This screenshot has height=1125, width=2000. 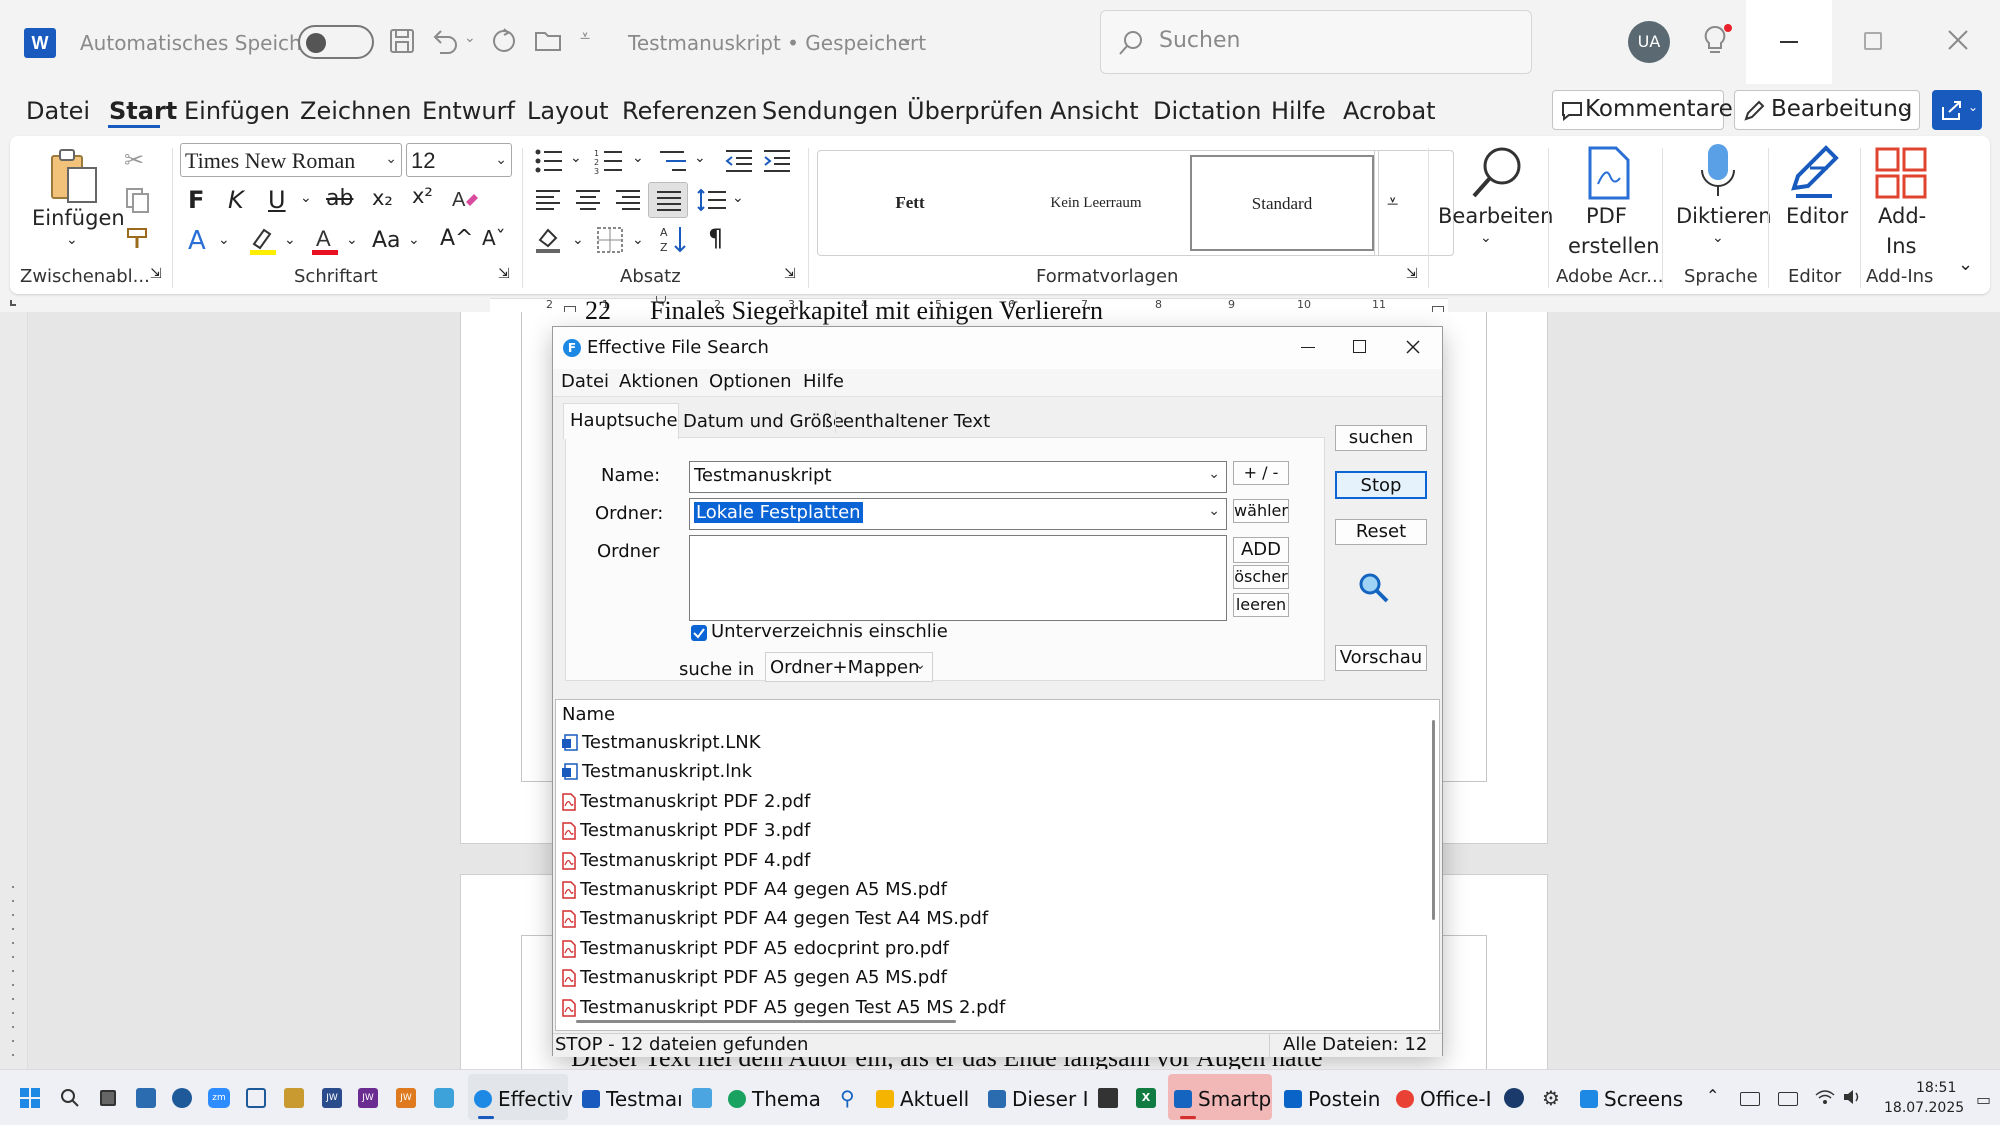 What do you see at coordinates (578, 240) in the screenshot?
I see `shading-dropdown-icon: ⌄` at bounding box center [578, 240].